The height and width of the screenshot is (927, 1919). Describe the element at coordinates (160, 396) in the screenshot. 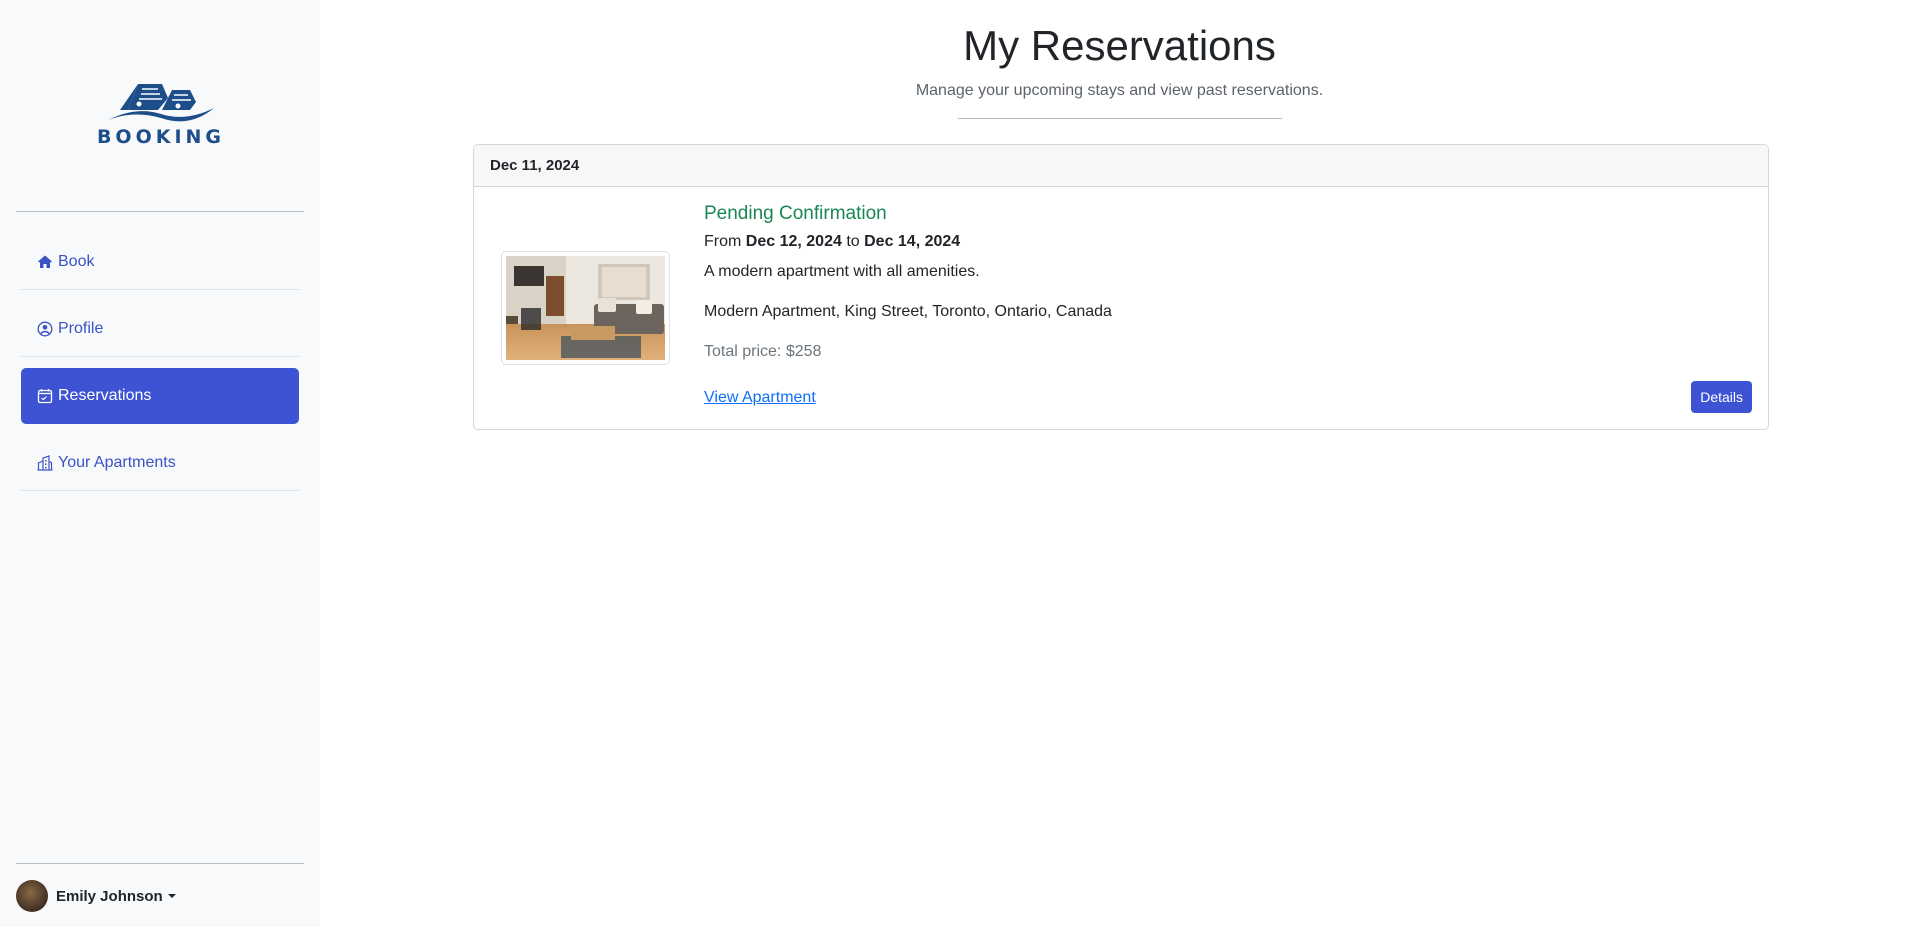

I see `sidebar-item-reservations: Reservations` at that location.